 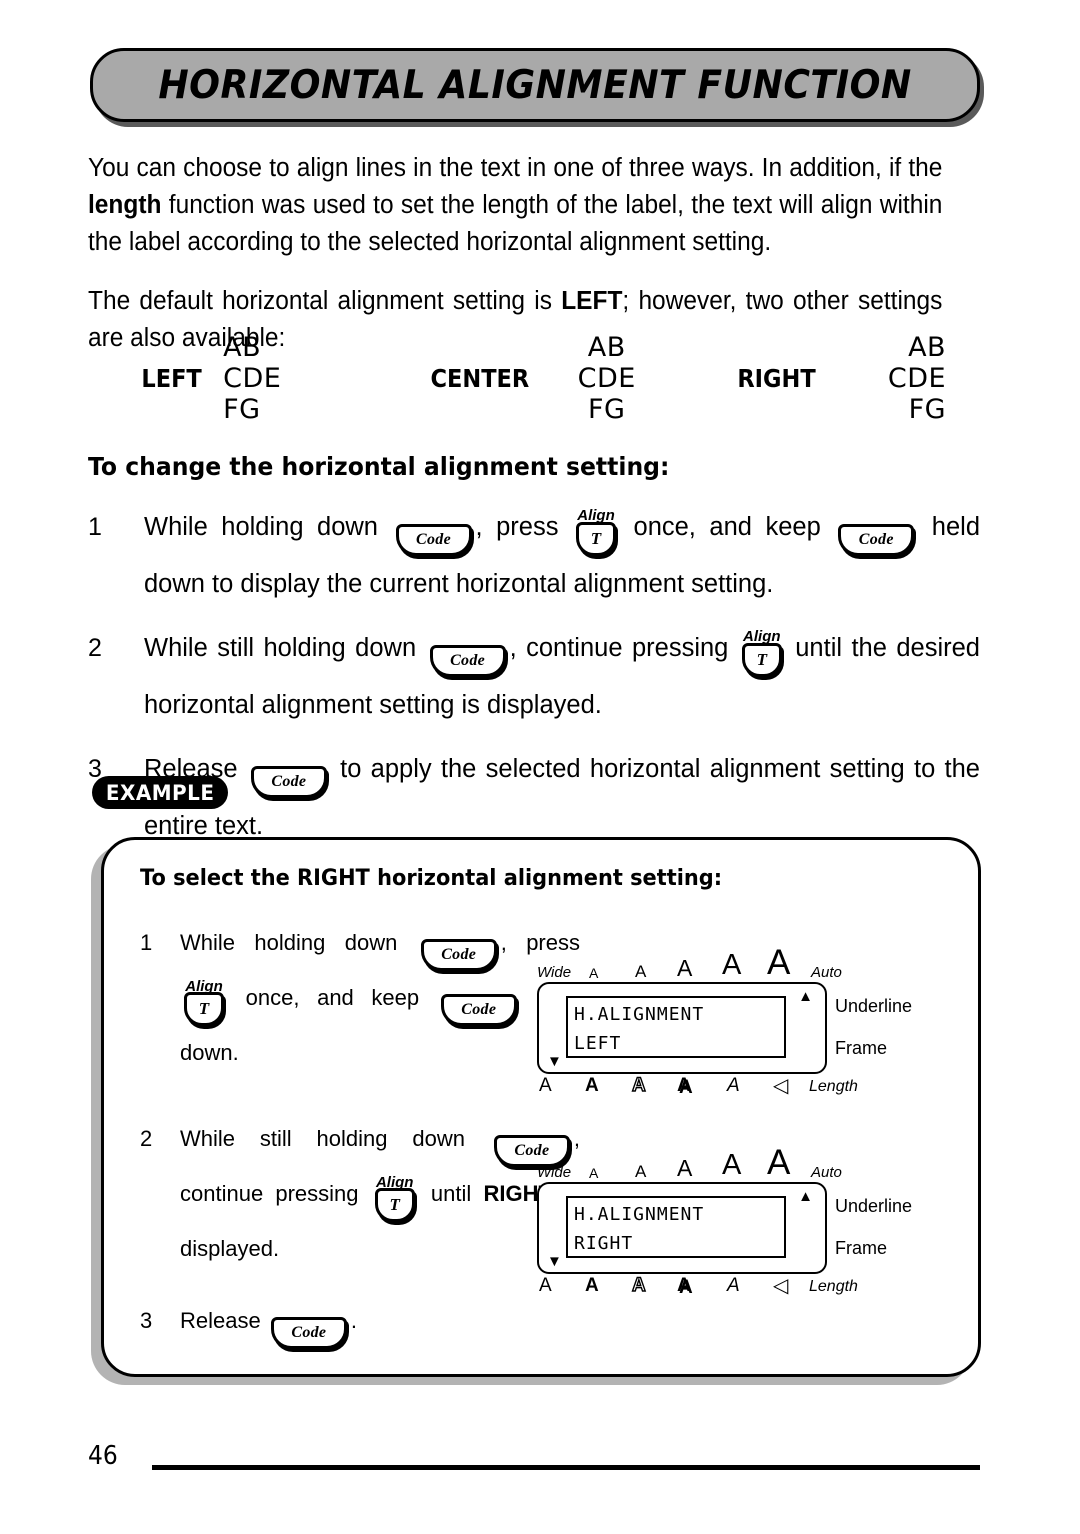 What do you see at coordinates (895, 1228) in the screenshot?
I see `lcd-right-indicators: Underline Frame` at bounding box center [895, 1228].